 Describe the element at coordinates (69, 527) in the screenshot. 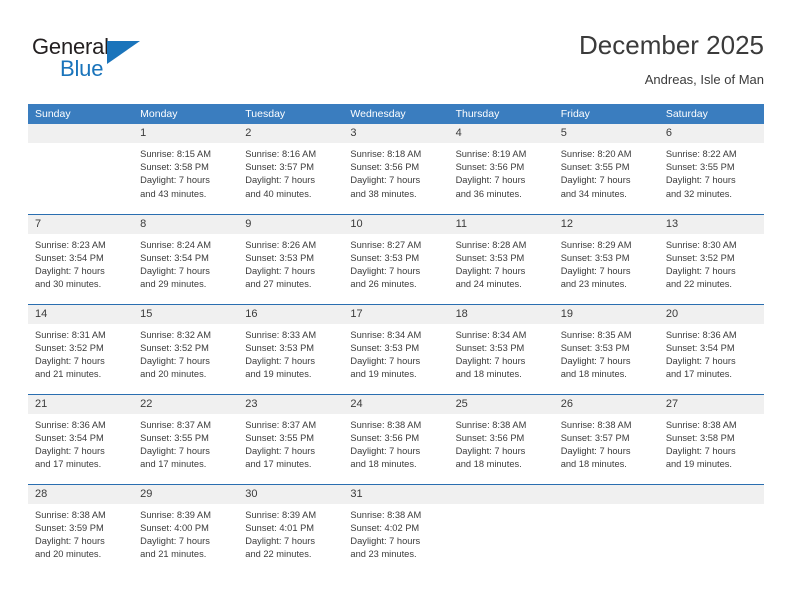

I see `sunset-text: Sunset: 3:59 PM` at that location.